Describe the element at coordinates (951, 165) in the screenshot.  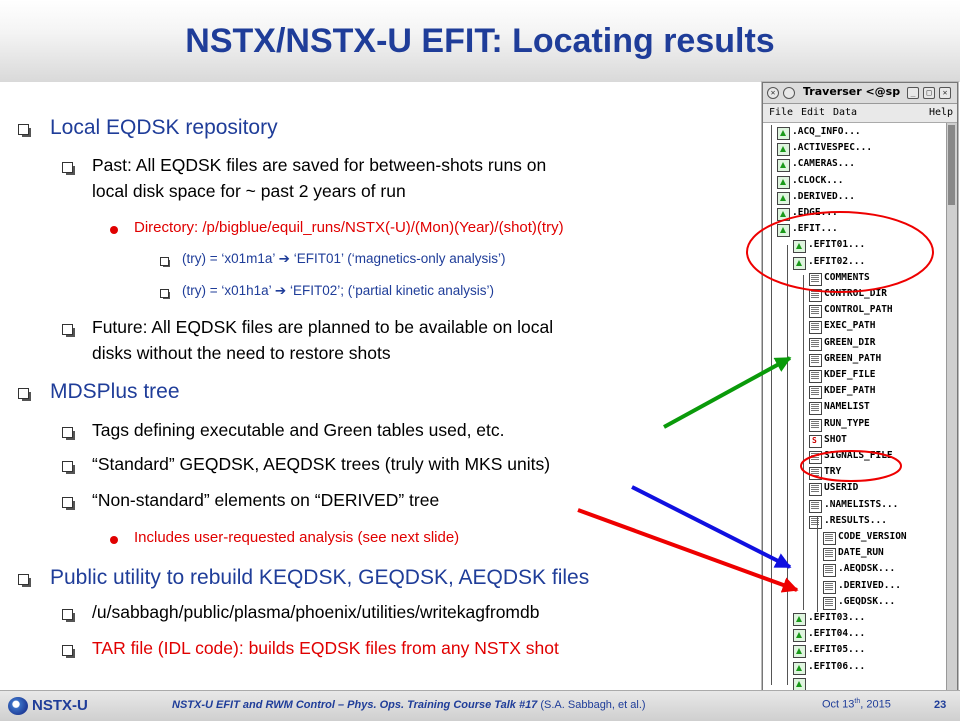
I see `scrollbar-thumb` at that location.